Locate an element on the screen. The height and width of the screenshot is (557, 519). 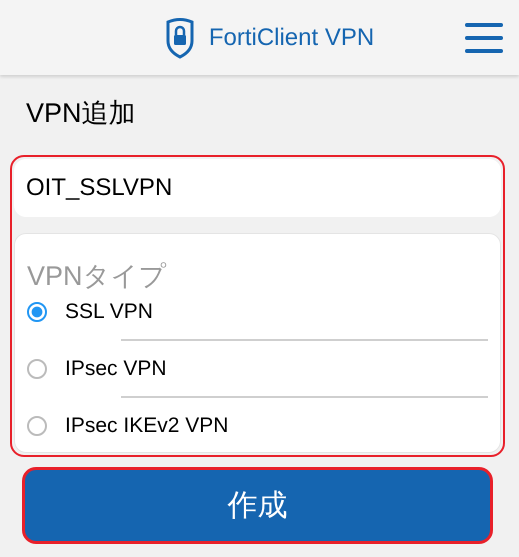
app-title: FortiClient VPN is located at coordinates (291, 38).